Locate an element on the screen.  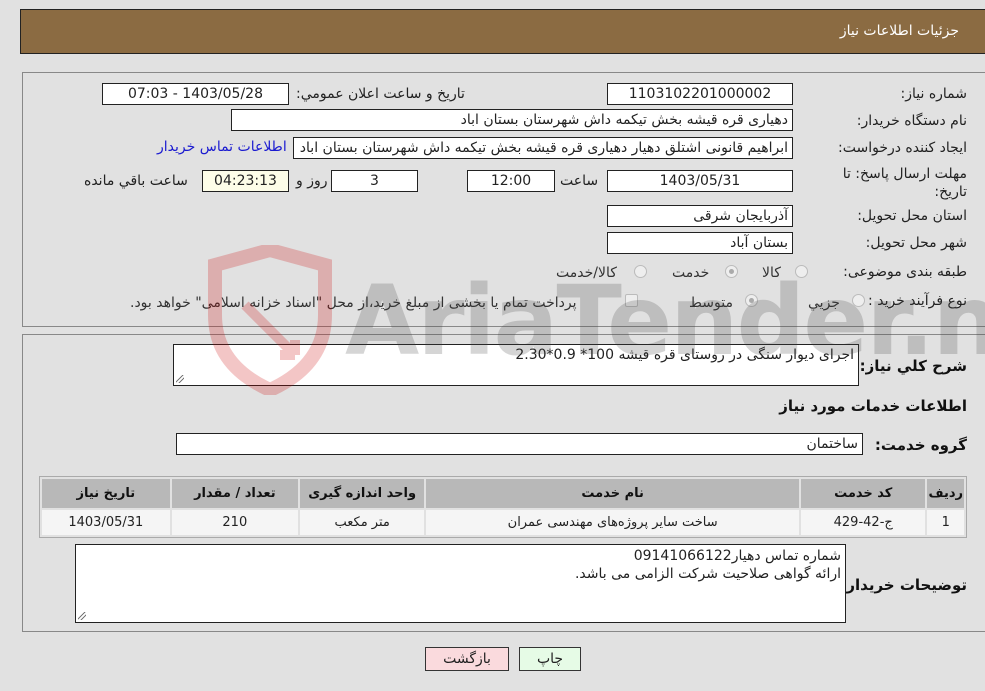
need-number-label: شماره نیاز: is located at coordinates (934, 94).